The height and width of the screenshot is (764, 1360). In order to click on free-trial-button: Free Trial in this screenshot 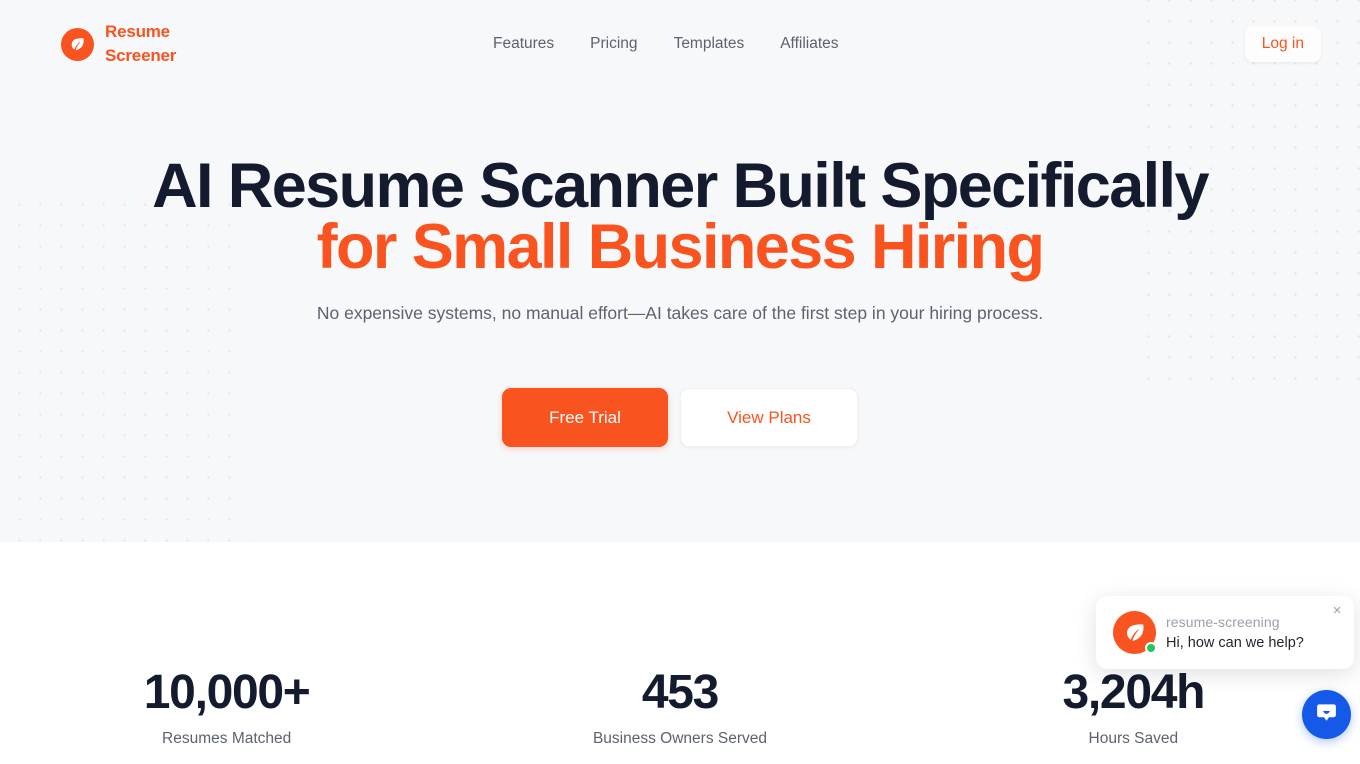, I will do `click(585, 417)`.